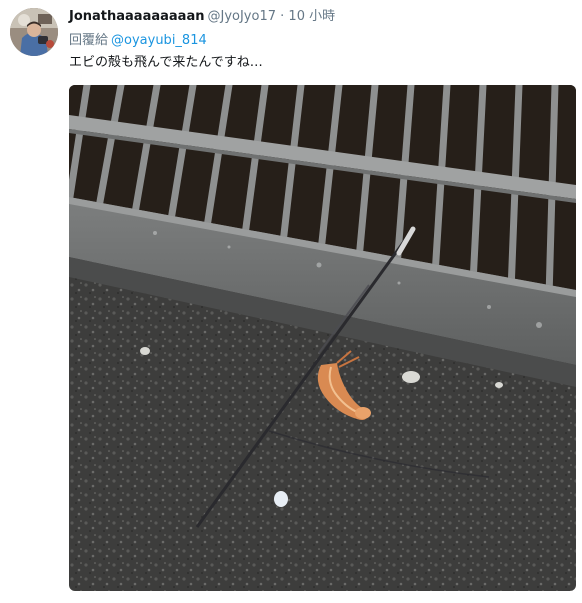  Describe the element at coordinates (136, 16) in the screenshot. I see `display-name: Jonathaaaaaaaaan` at that location.